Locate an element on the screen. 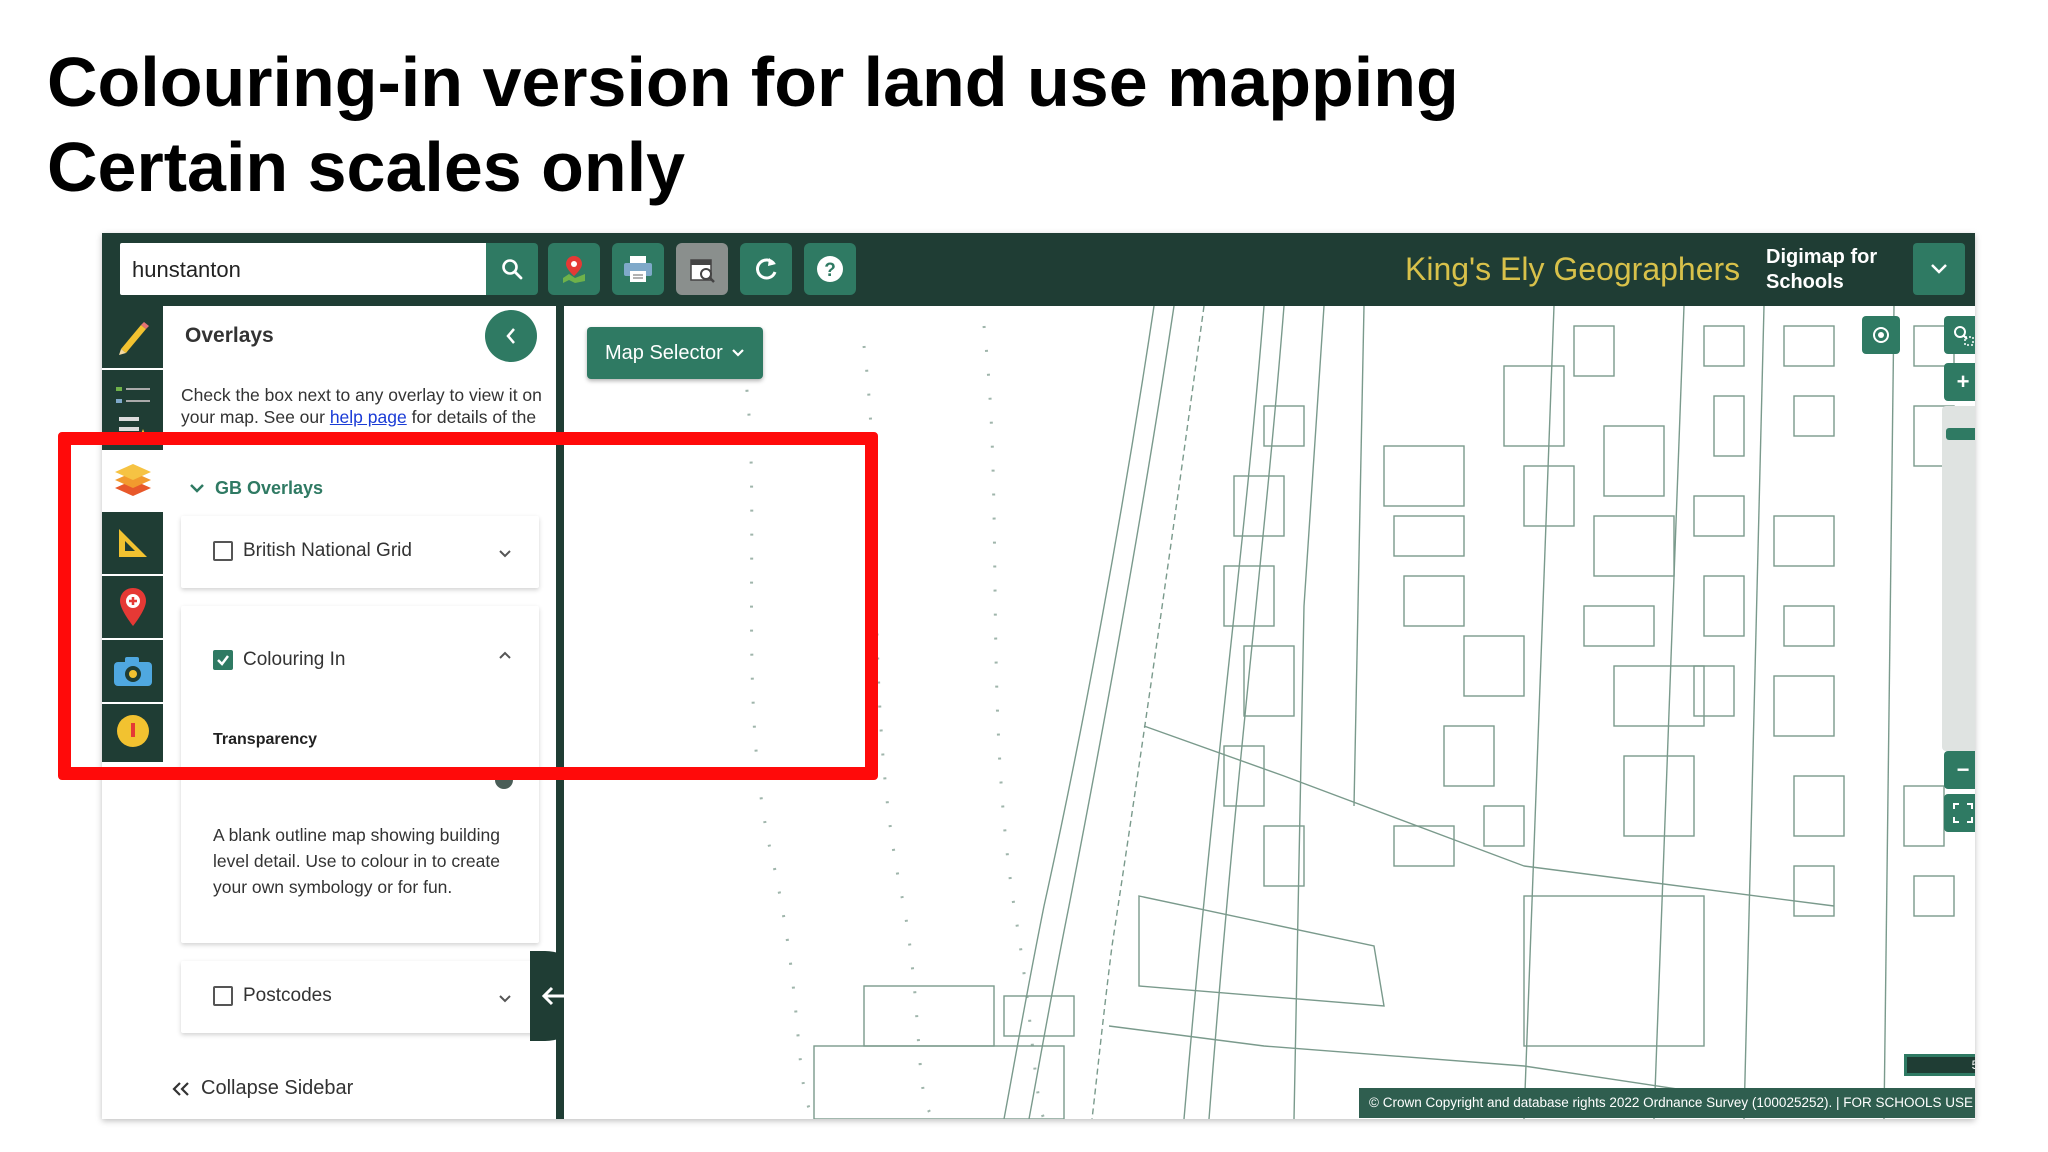 Image resolution: width=2048 pixels, height=1152 pixels. fullscreen-icon is located at coordinates (1963, 813).